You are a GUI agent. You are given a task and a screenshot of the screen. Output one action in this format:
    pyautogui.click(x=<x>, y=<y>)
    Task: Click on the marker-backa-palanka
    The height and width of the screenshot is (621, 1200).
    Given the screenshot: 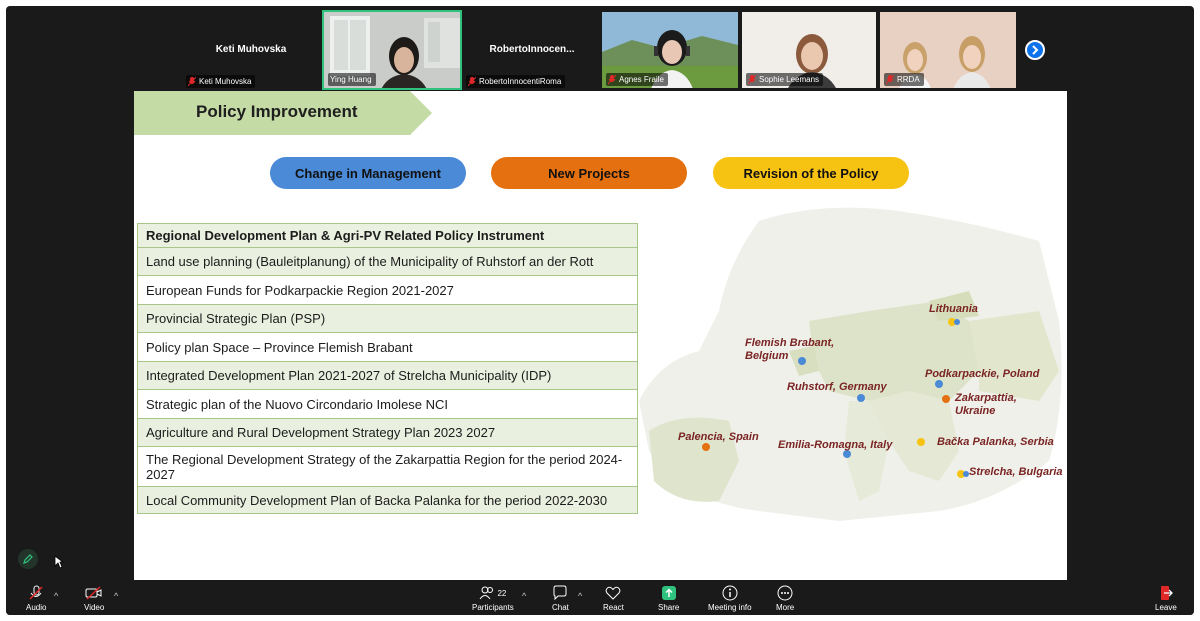 What is the action you would take?
    pyautogui.click(x=921, y=442)
    